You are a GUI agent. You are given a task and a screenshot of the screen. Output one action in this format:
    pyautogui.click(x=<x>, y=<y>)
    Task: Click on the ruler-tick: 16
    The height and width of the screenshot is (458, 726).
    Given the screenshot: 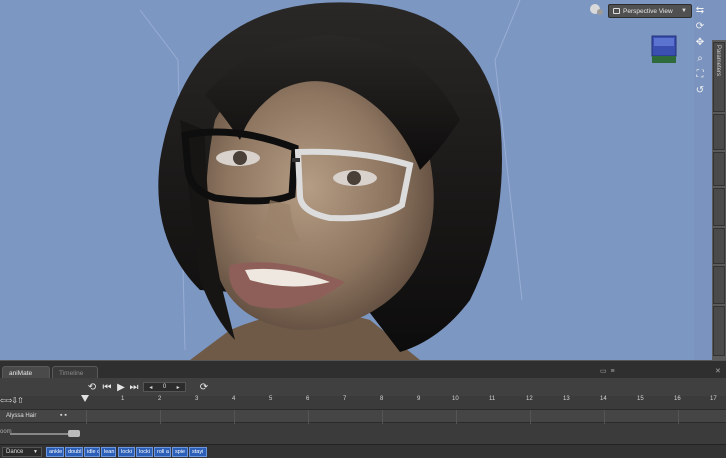 What is the action you would take?
    pyautogui.click(x=677, y=399)
    